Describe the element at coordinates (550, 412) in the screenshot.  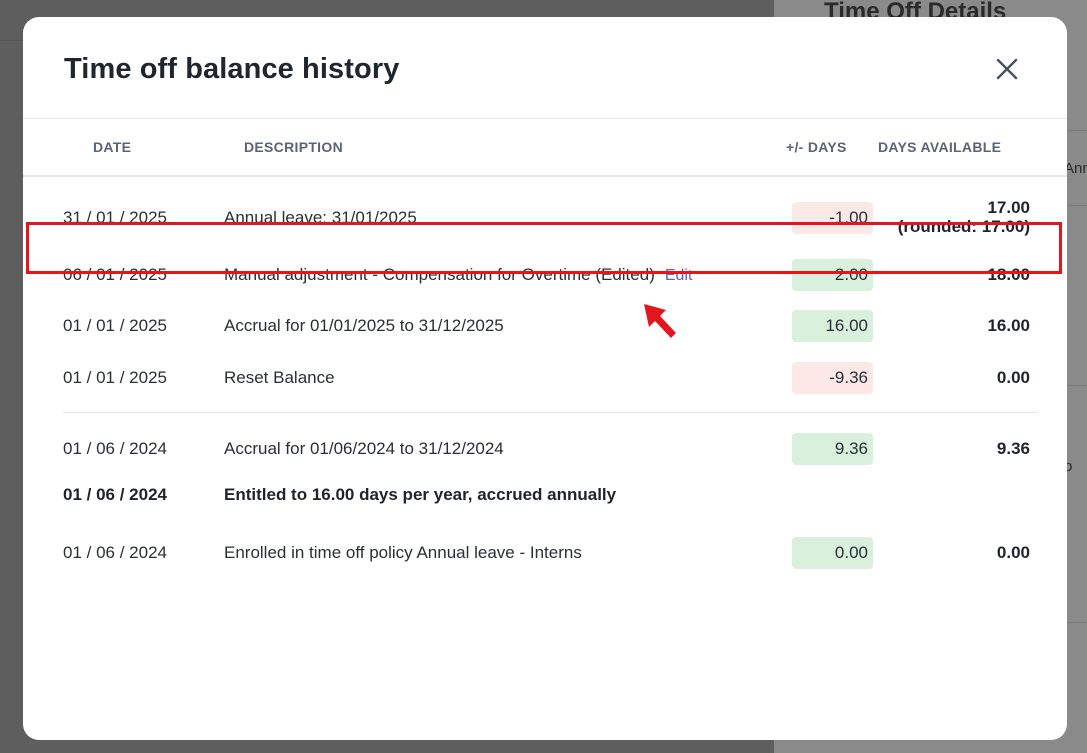
I see `section-divider` at that location.